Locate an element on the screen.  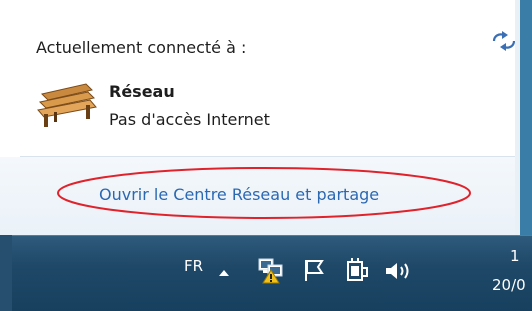
volume-icon is located at coordinates (400, 271).